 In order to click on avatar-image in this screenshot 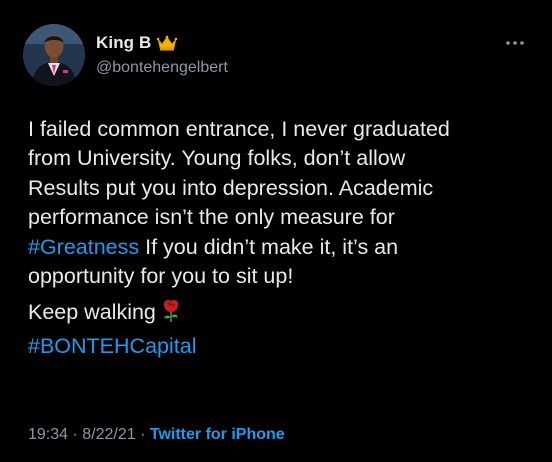, I will do `click(54, 55)`.